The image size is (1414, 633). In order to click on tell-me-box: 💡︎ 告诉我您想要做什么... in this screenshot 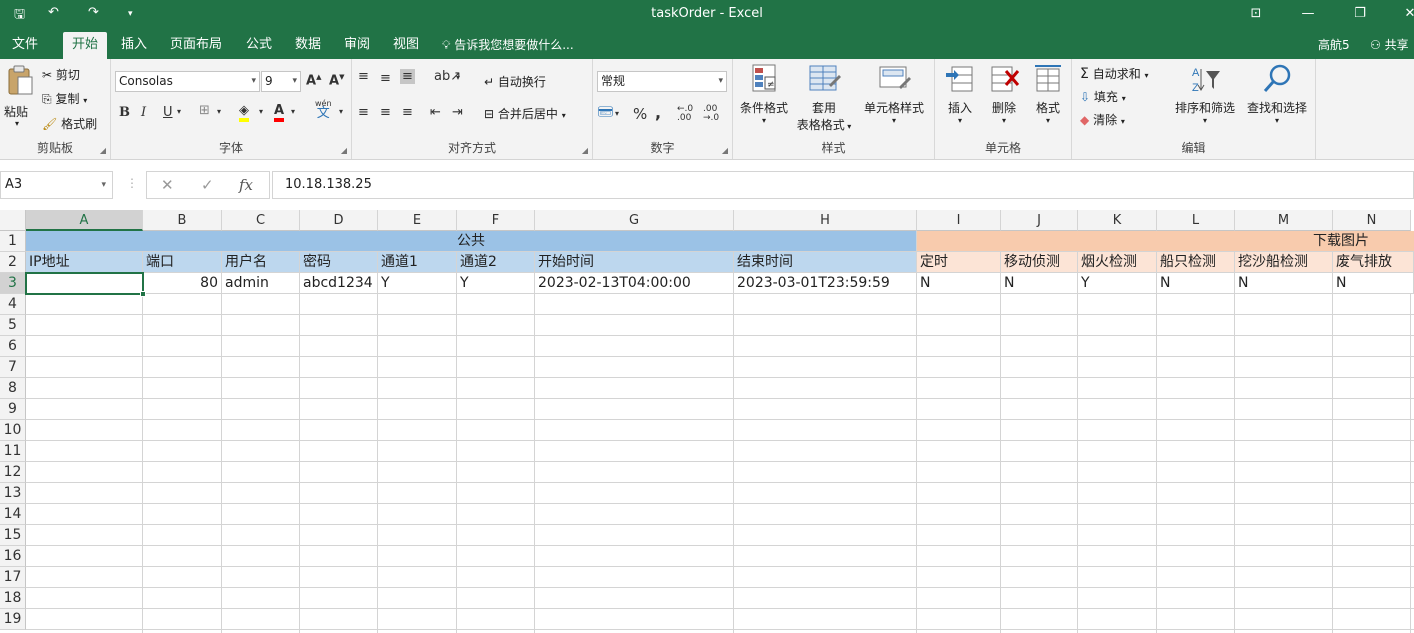, I will do `click(508, 45)`.